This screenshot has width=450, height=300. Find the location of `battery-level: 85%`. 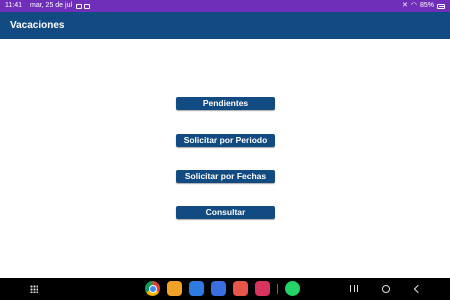

battery-level: 85% is located at coordinates (426, 5).